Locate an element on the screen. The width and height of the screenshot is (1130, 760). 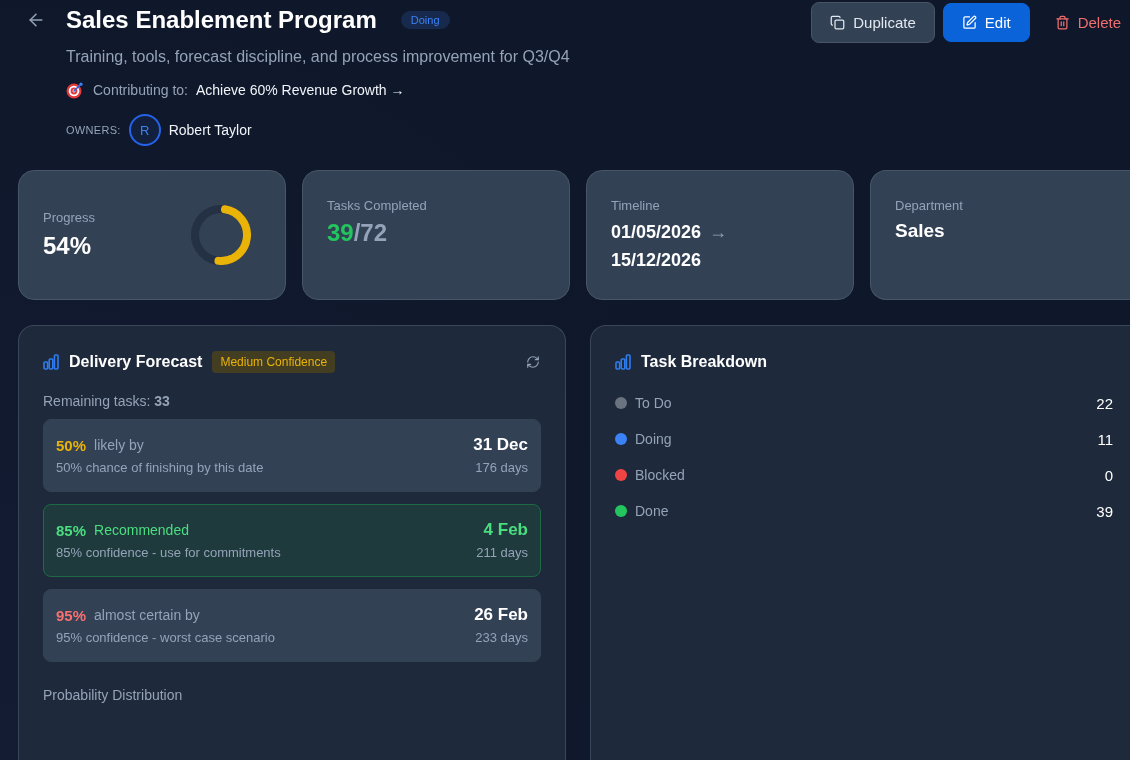
forecast-percent: 95% is located at coordinates (71, 615).